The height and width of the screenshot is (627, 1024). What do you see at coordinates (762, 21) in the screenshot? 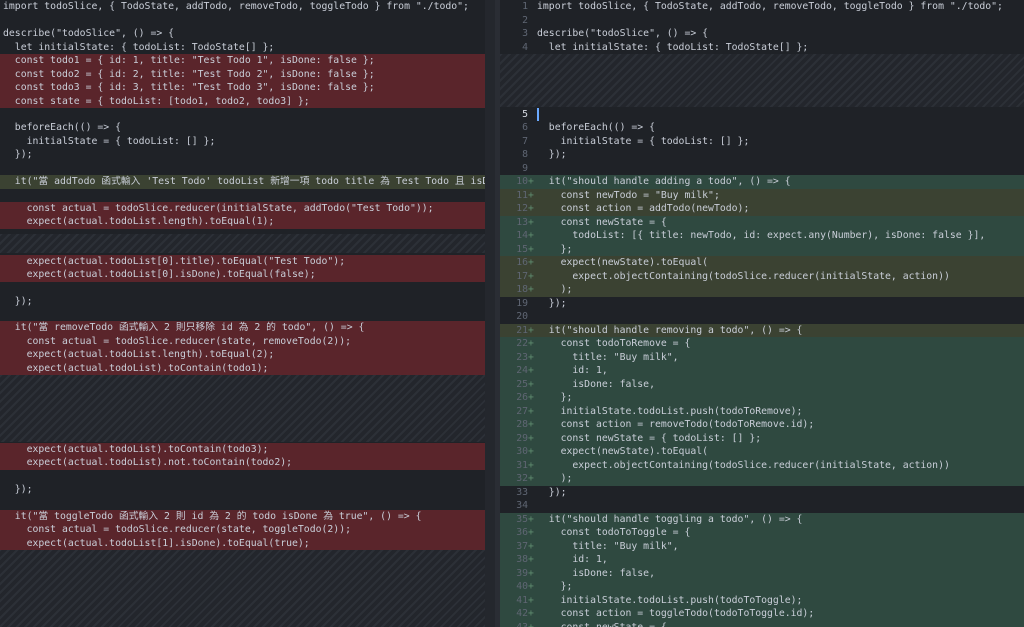
I see `right-code-line: 2` at bounding box center [762, 21].